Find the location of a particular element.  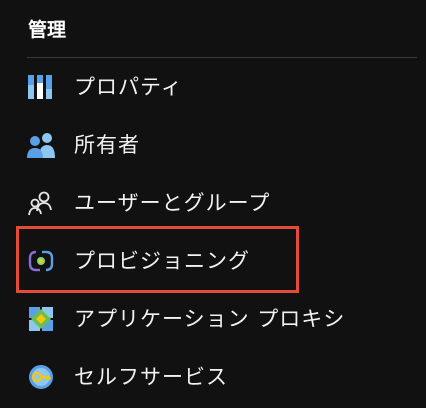

nav-item-self-service: セルフサービス is located at coordinates (213, 377).